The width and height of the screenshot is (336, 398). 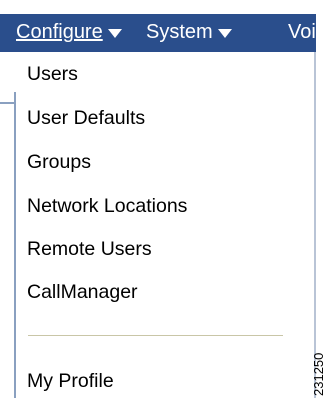 I want to click on menu-voice: Voi, so click(x=302, y=32).